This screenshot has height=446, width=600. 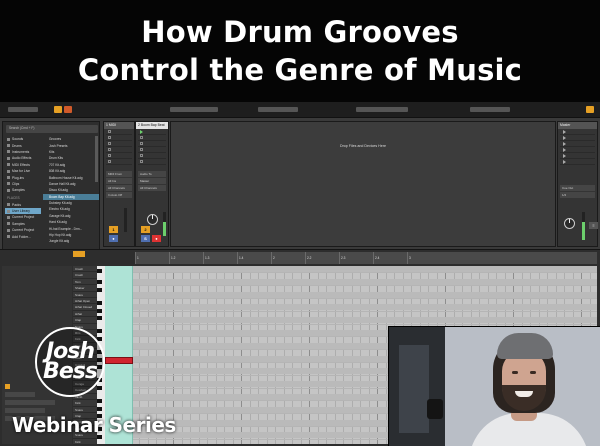 What do you see at coordinates (119, 360) in the screenshot?
I see `midi-note` at bounding box center [119, 360].